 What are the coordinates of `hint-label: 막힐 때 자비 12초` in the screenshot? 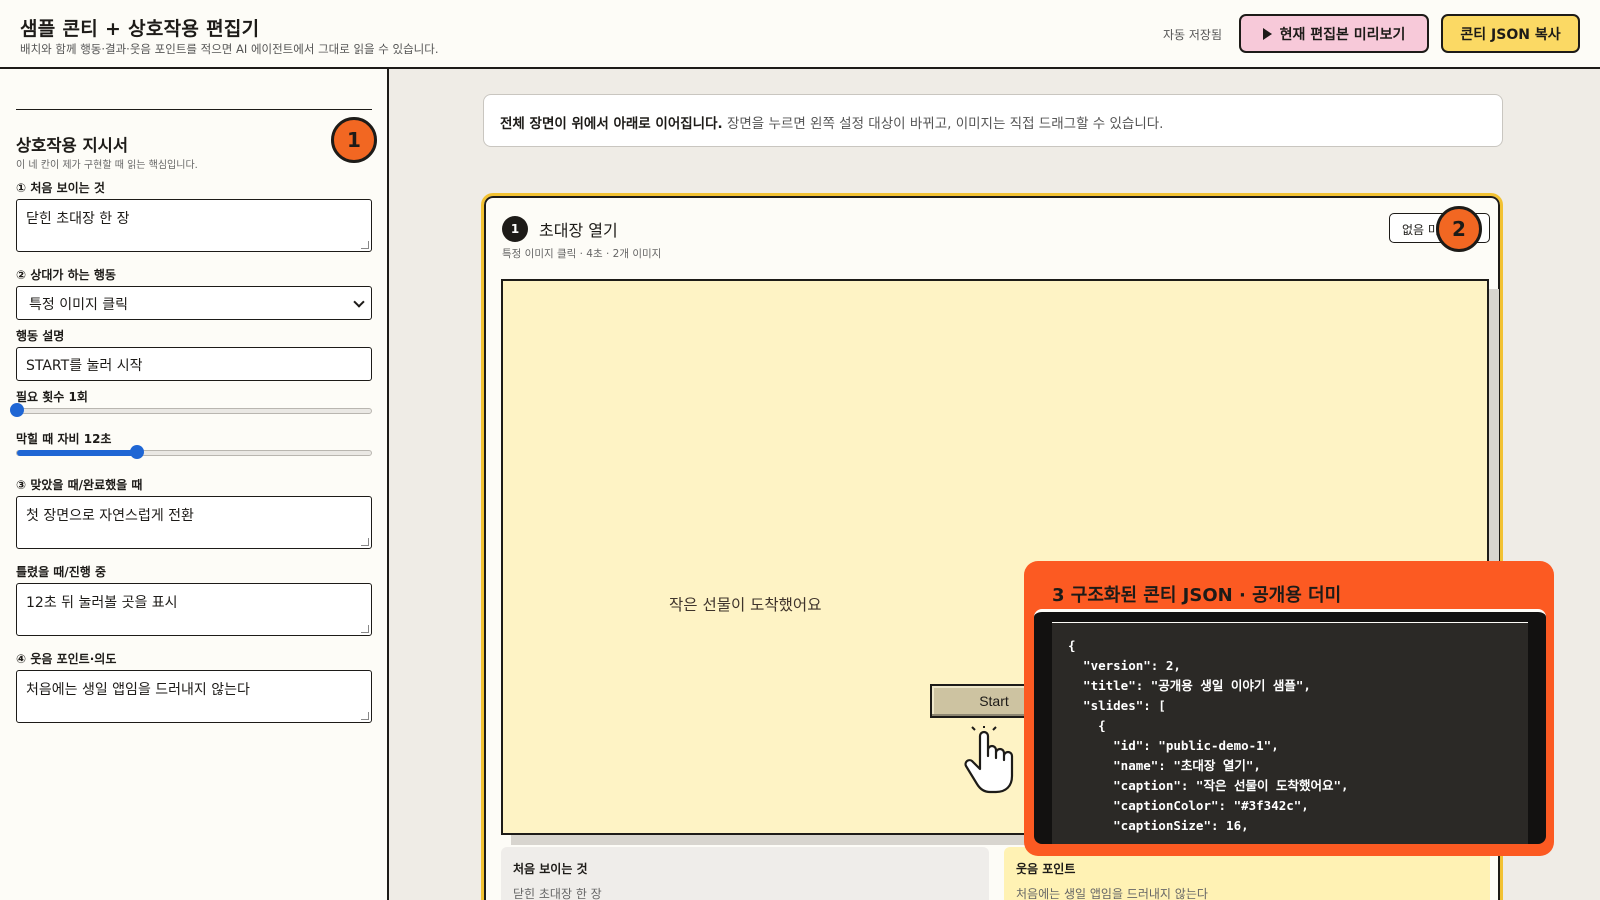 It's located at (64, 439).